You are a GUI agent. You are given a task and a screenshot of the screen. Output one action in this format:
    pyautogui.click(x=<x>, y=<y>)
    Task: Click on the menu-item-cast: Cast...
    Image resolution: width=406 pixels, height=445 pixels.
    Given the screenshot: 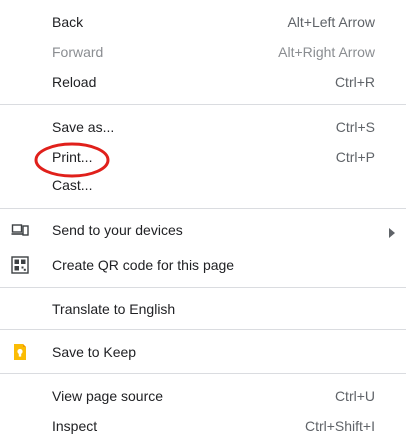 What is the action you would take?
    pyautogui.click(x=203, y=185)
    